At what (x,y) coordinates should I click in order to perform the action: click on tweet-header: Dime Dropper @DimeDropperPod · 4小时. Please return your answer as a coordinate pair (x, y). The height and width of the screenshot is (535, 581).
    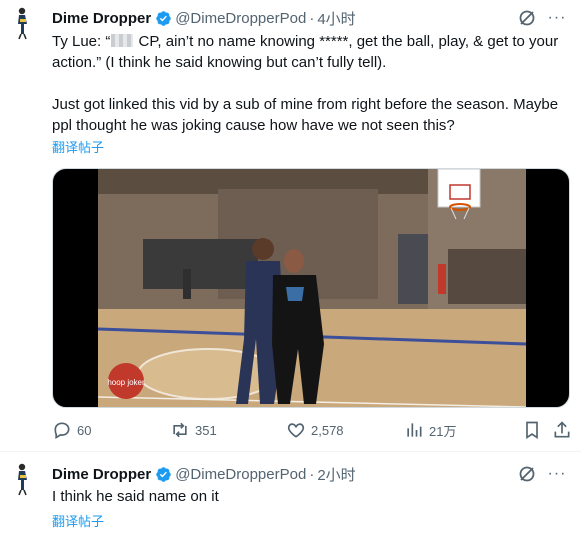
    Looking at the image, I should click on (204, 18).